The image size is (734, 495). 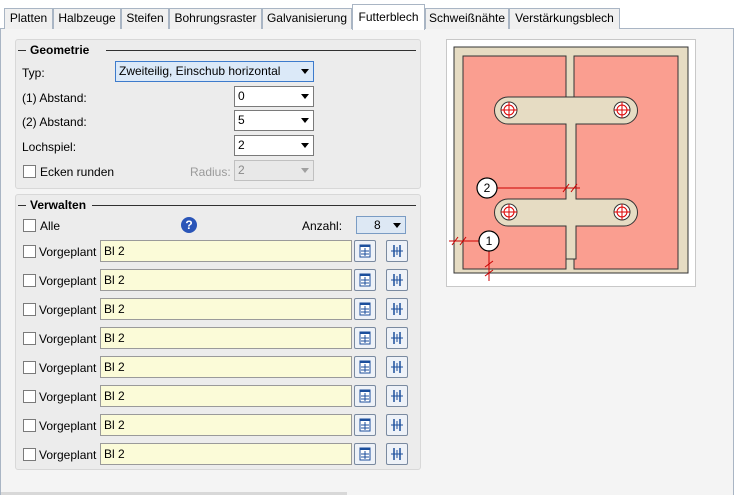 What do you see at coordinates (87, 18) in the screenshot?
I see `tab-halbzeuge: Halbzeuge` at bounding box center [87, 18].